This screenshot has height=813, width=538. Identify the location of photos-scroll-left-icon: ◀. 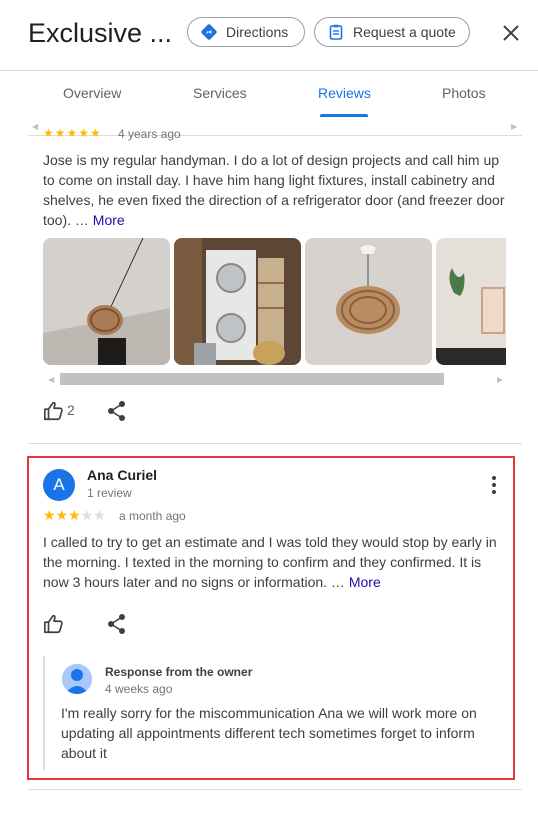
(51, 379).